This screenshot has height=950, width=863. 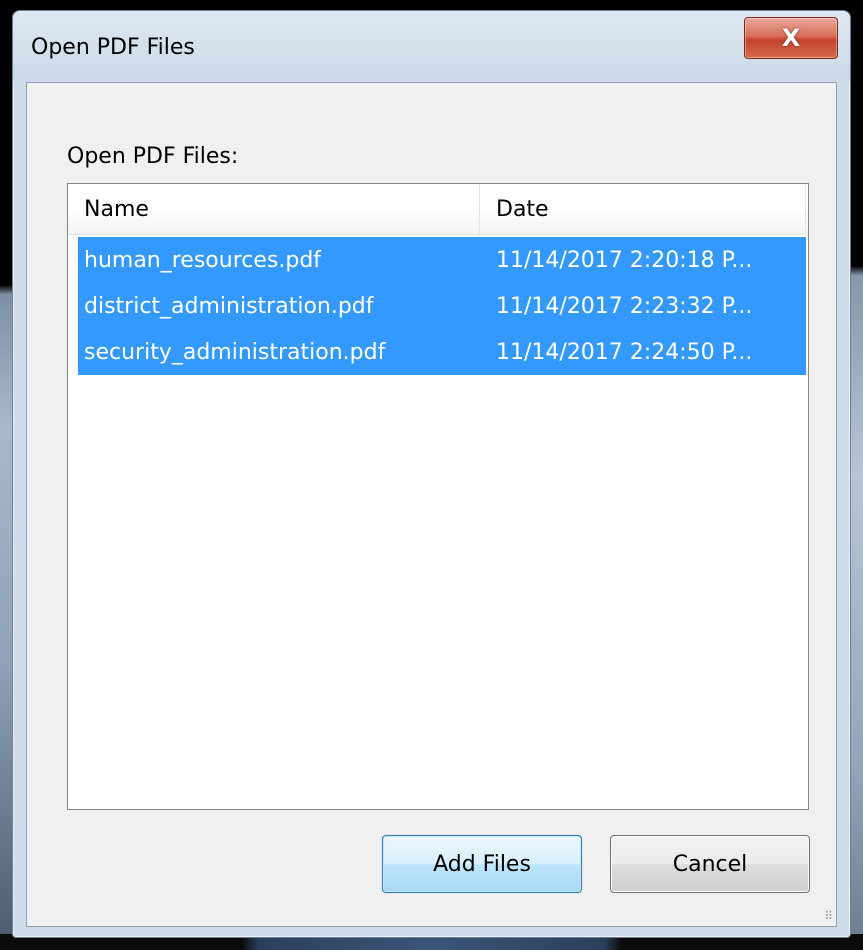 What do you see at coordinates (274, 209) in the screenshot?
I see `column-header-name: Name` at bounding box center [274, 209].